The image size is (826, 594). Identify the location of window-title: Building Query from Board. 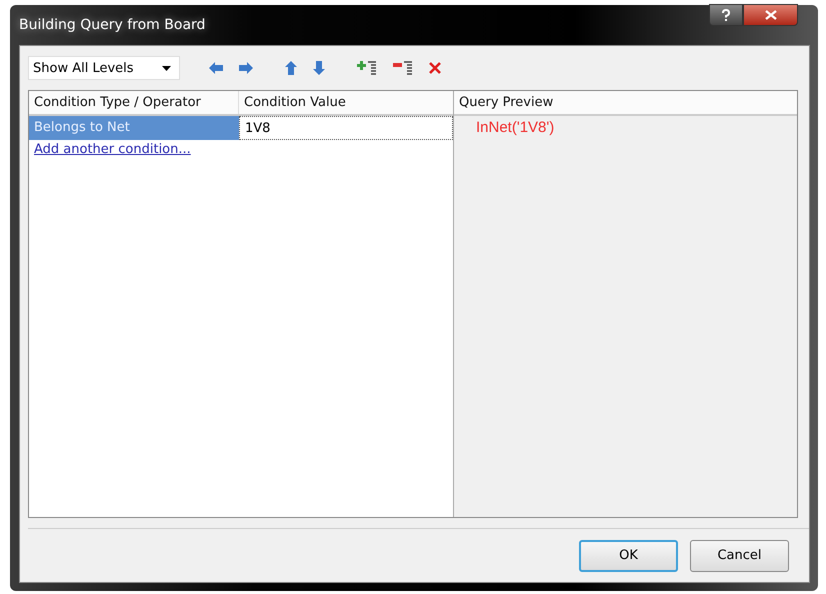
(112, 25).